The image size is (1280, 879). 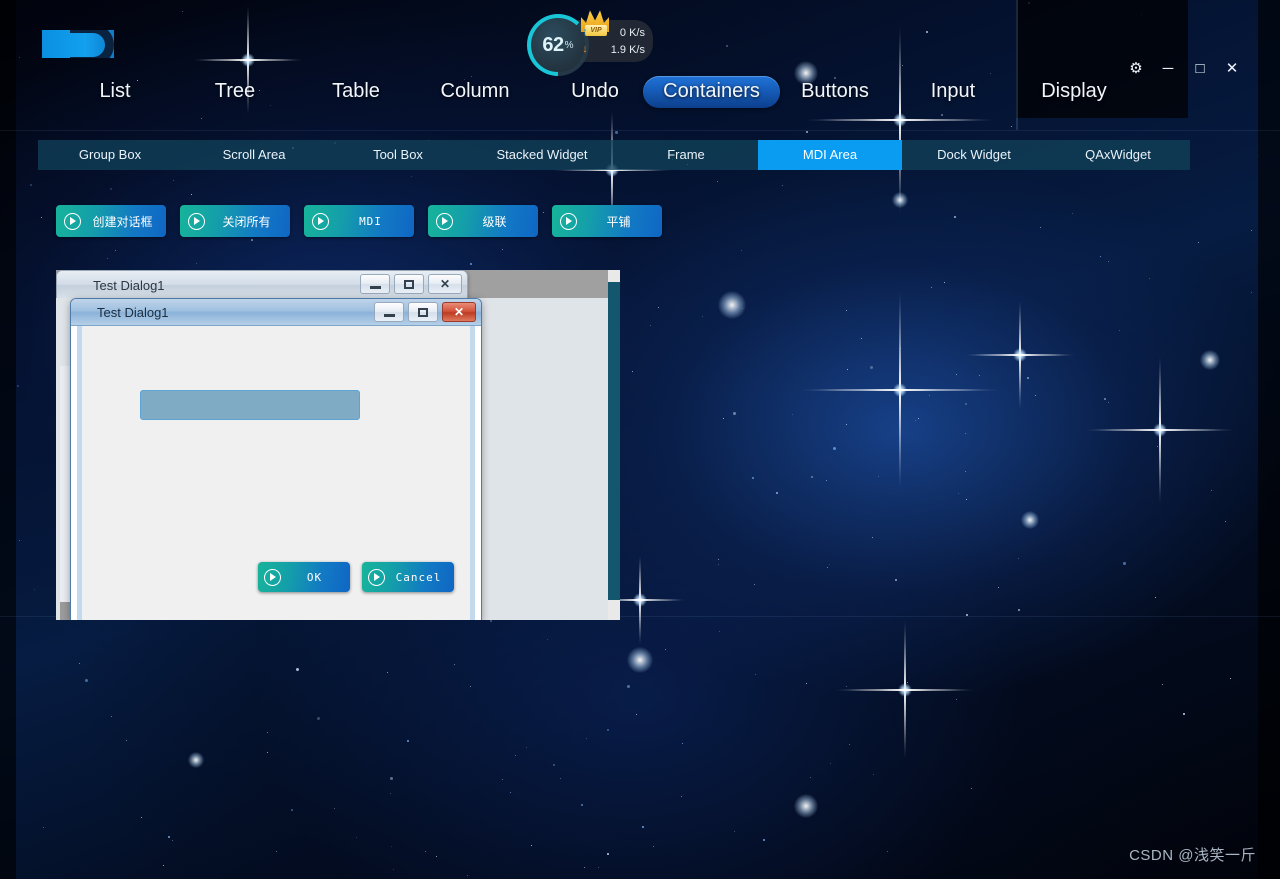 What do you see at coordinates (1192, 855) in the screenshot?
I see `watermark-text: CSDN @浅笑一斤` at bounding box center [1192, 855].